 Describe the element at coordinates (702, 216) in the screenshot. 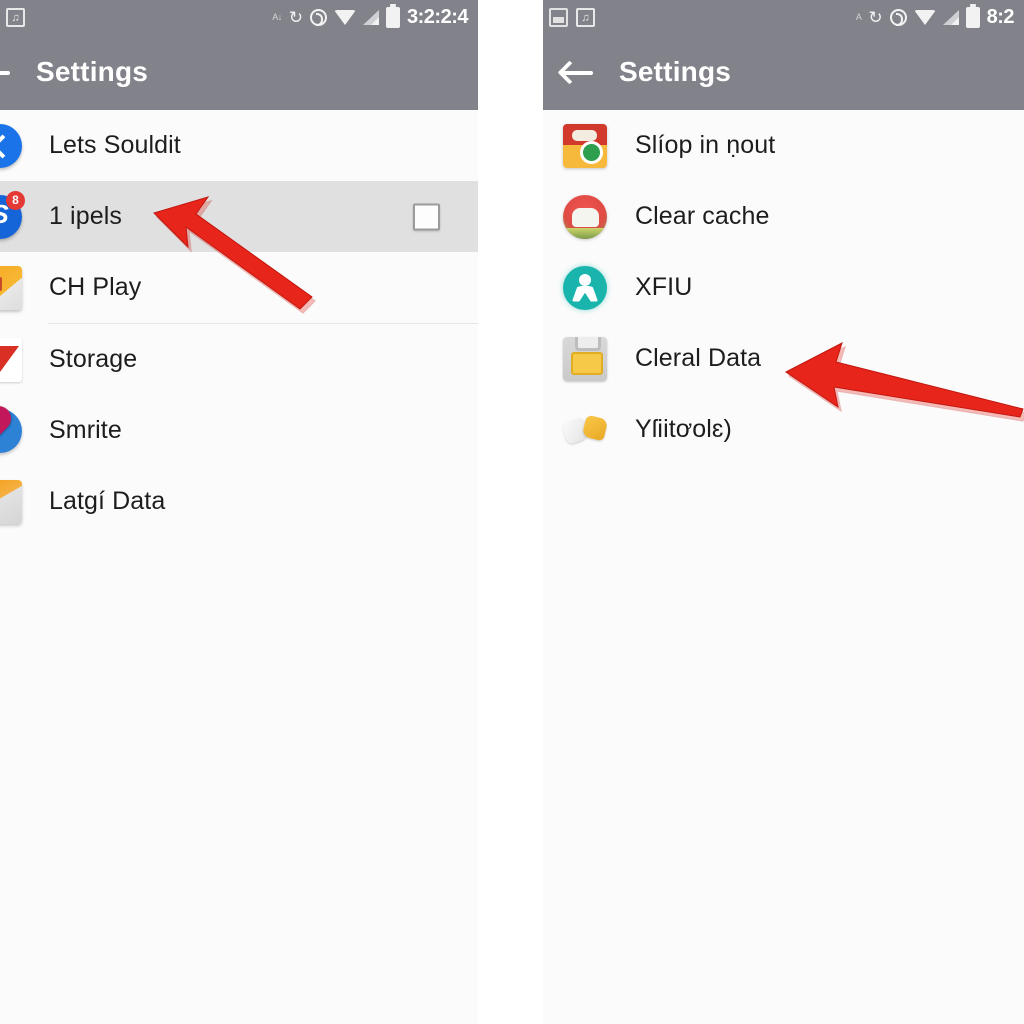

I see `list-item-label: Clear cache` at that location.